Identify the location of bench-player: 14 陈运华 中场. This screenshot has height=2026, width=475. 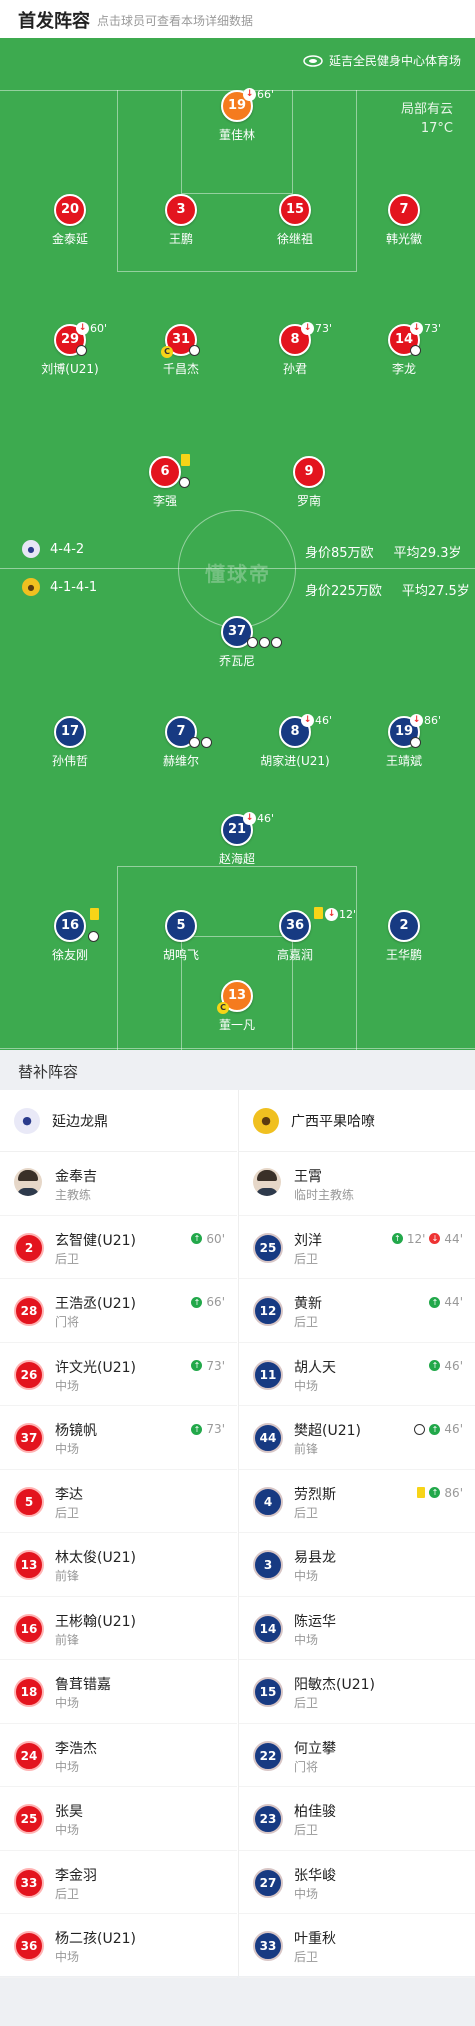
(357, 1628).